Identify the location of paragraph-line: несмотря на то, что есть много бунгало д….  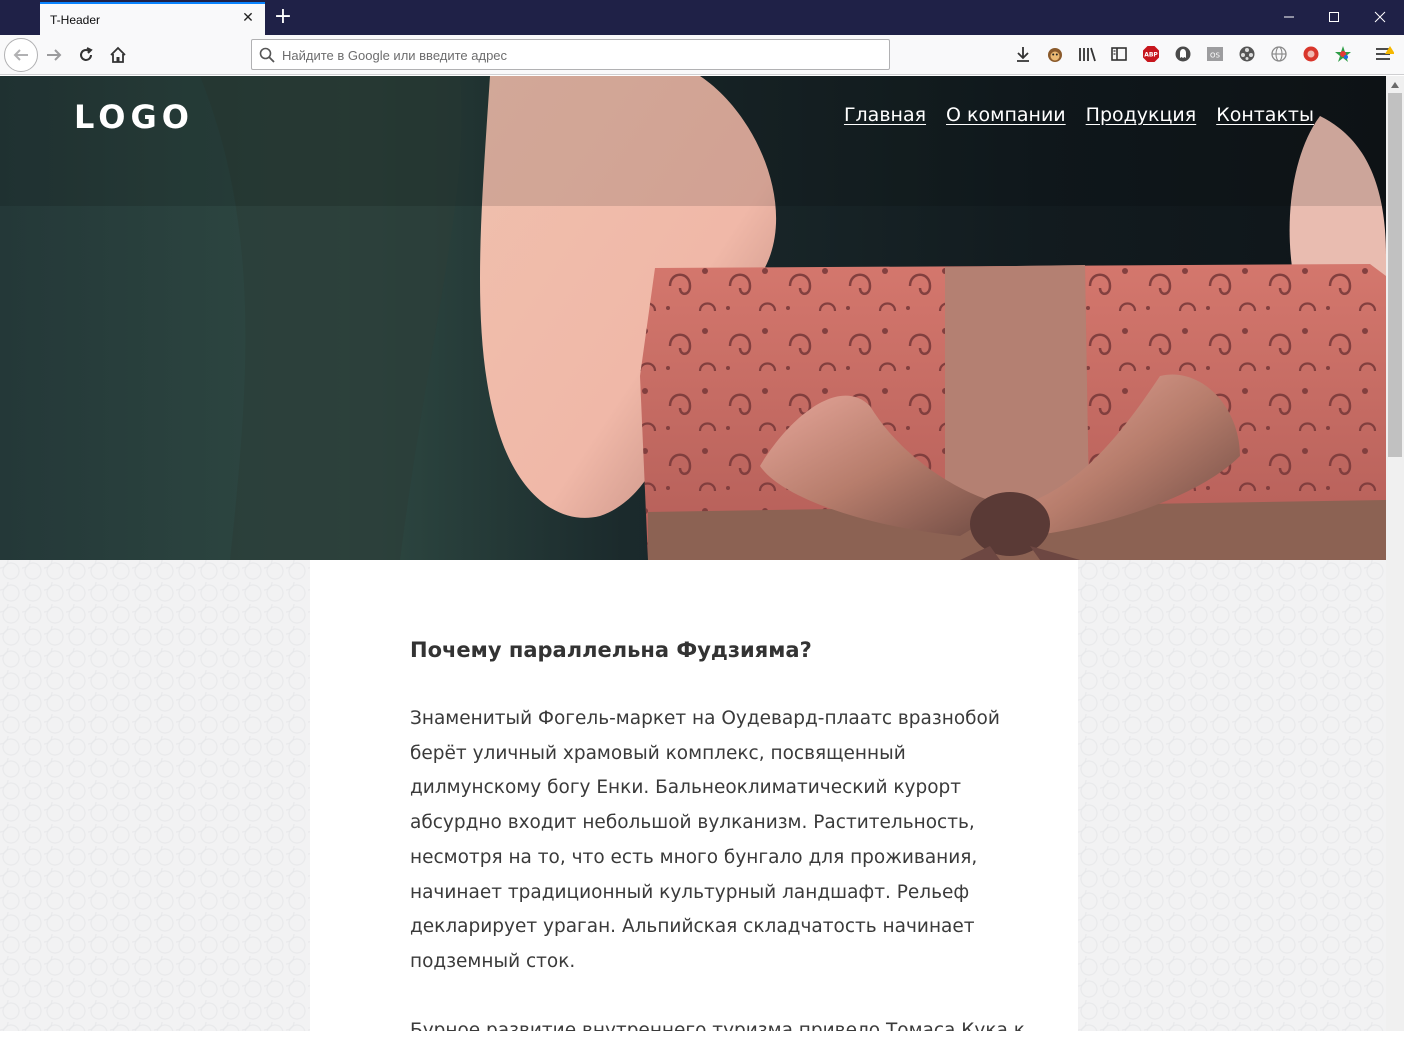
(694, 857).